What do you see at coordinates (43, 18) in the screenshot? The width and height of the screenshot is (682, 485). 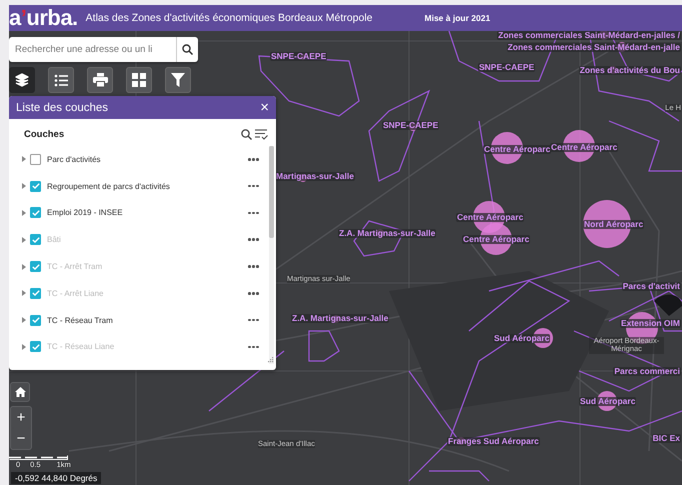 I see `logo: a’urba.` at bounding box center [43, 18].